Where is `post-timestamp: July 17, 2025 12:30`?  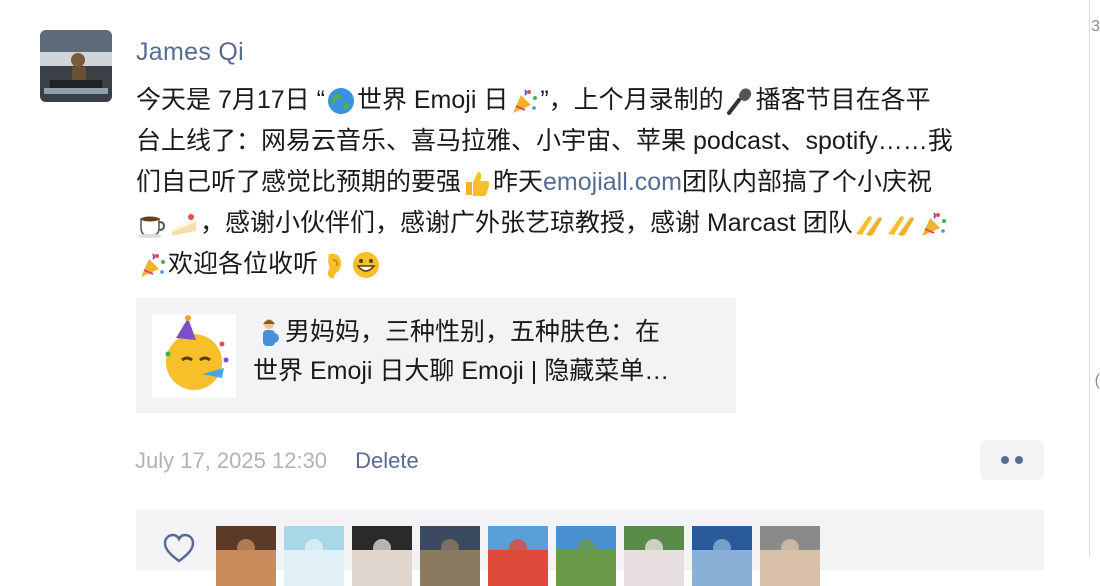 post-timestamp: July 17, 2025 12:30 is located at coordinates (231, 460).